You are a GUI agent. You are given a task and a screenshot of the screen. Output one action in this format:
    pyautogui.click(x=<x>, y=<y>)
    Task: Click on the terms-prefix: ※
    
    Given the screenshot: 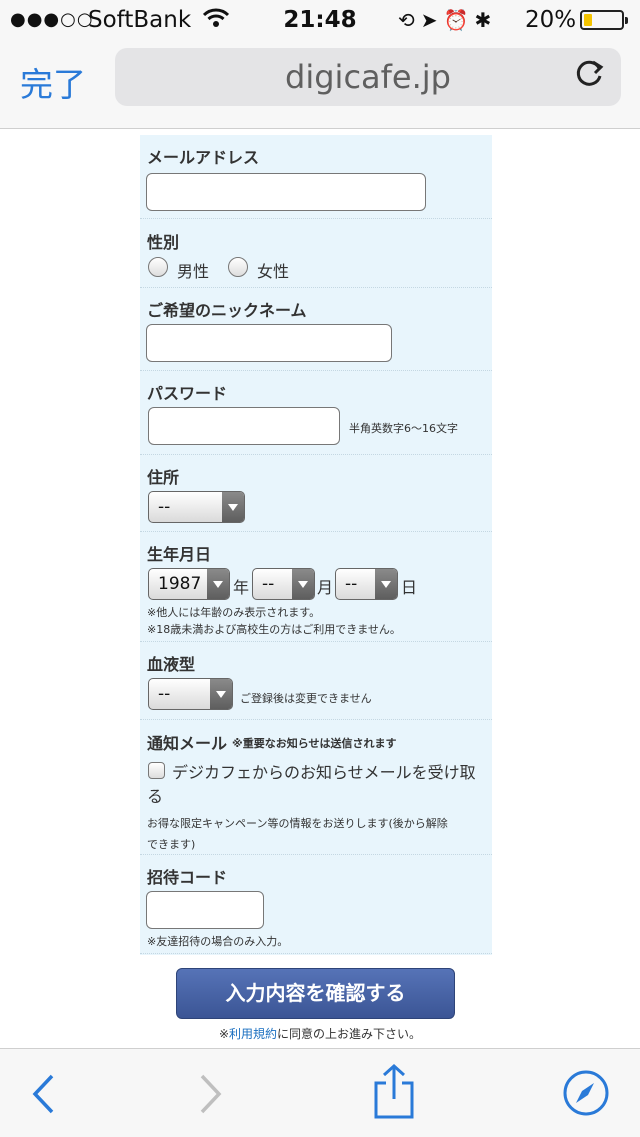 What is the action you would take?
    pyautogui.click(x=224, y=1034)
    